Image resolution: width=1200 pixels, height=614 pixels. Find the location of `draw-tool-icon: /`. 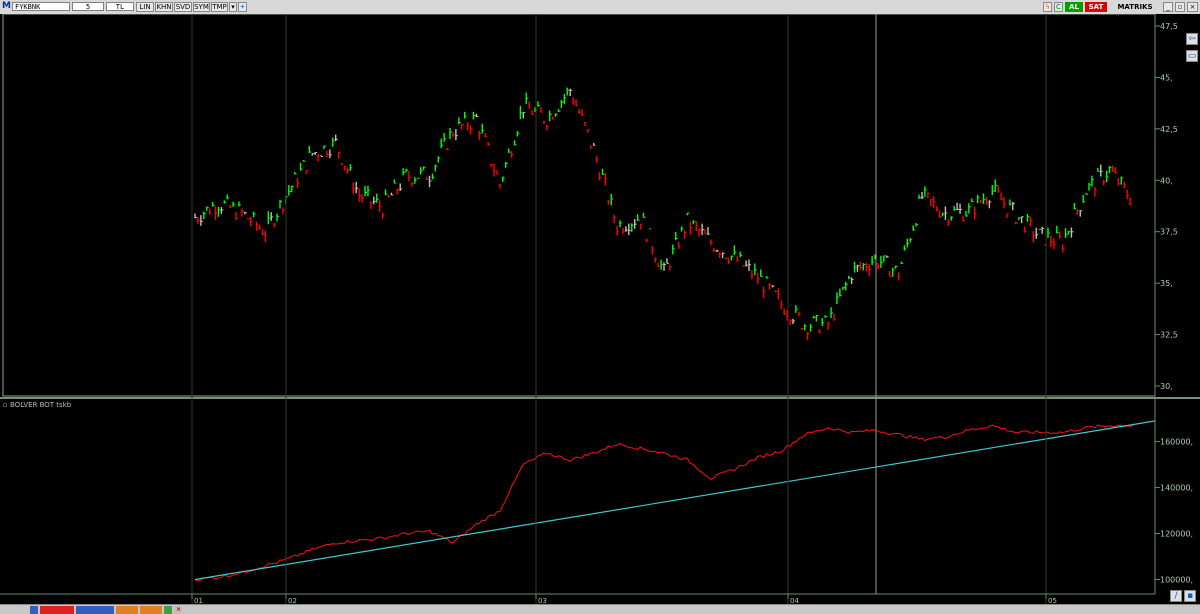

draw-tool-icon: / is located at coordinates (1176, 596).